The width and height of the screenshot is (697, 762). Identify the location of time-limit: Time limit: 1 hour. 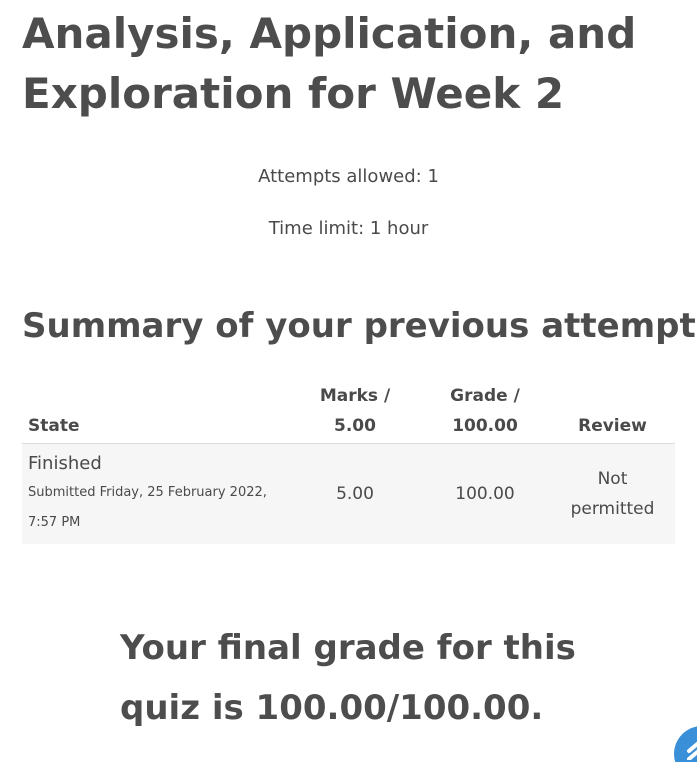
(348, 228).